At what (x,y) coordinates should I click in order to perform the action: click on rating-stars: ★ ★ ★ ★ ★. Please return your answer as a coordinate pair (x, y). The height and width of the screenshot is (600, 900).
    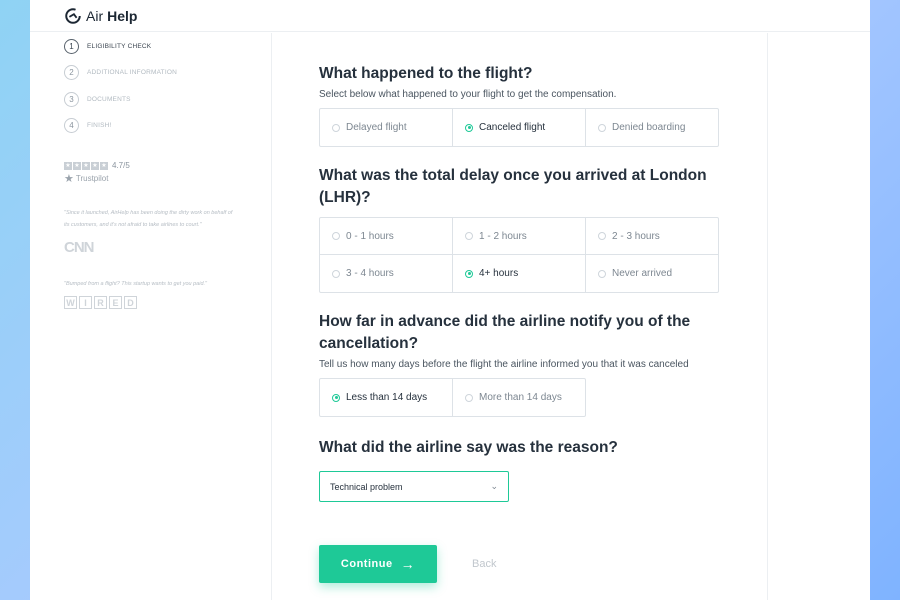
    Looking at the image, I should click on (86, 165).